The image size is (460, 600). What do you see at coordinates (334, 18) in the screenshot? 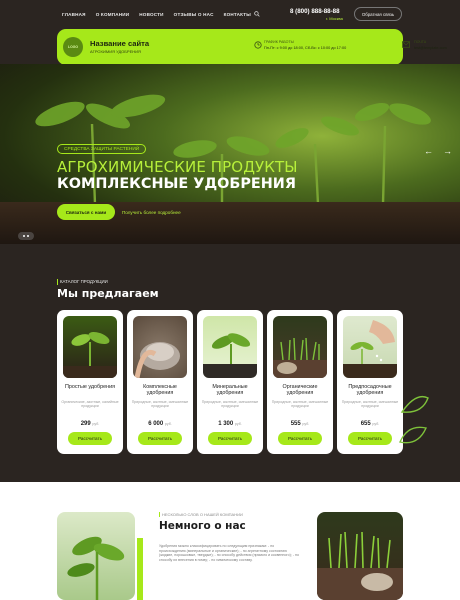
I see `city-label: г. Москва` at bounding box center [334, 18].